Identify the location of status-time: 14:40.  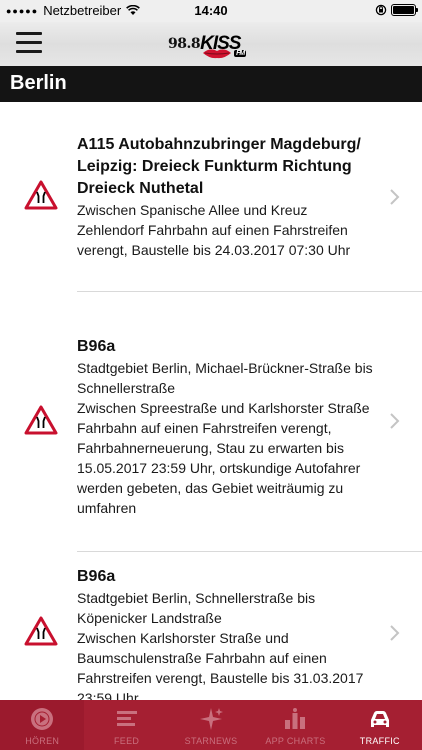
(211, 10).